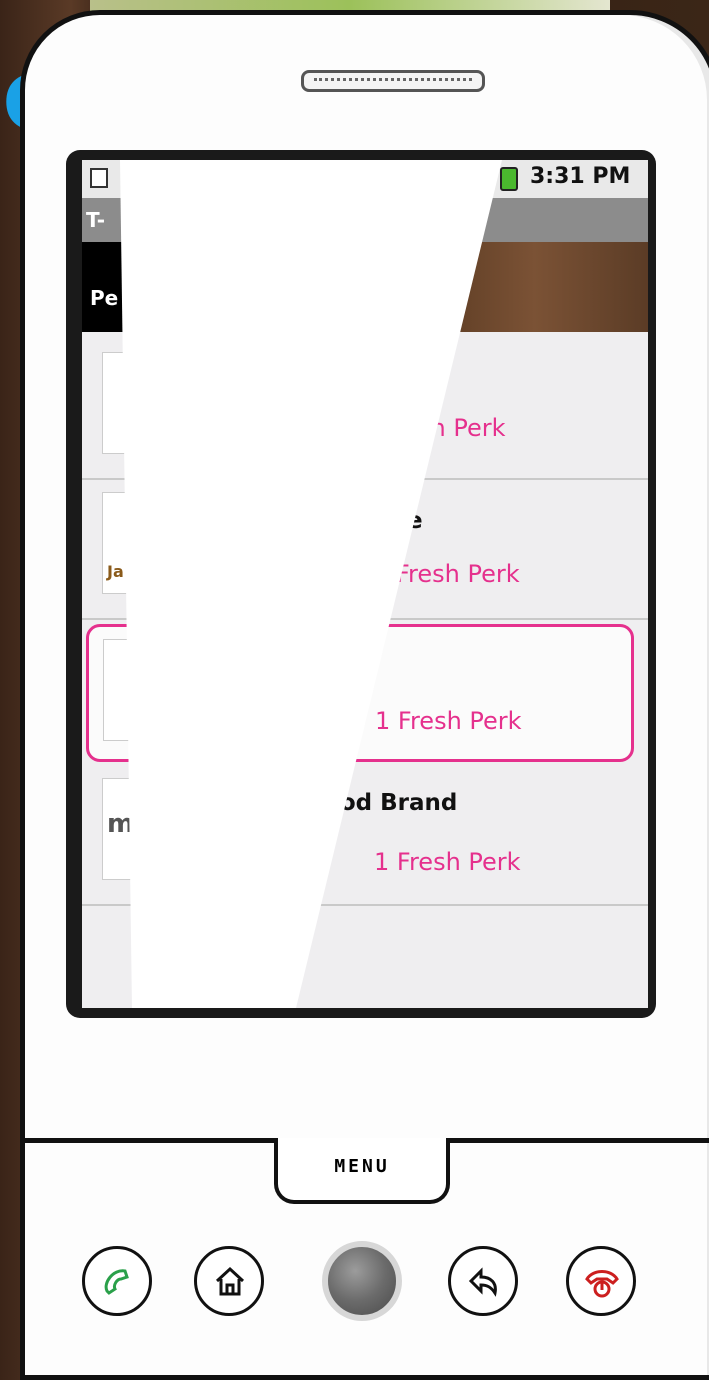 This screenshot has height=1380, width=709. Describe the element at coordinates (415, 521) in the screenshot. I see `merchant-name: e` at that location.